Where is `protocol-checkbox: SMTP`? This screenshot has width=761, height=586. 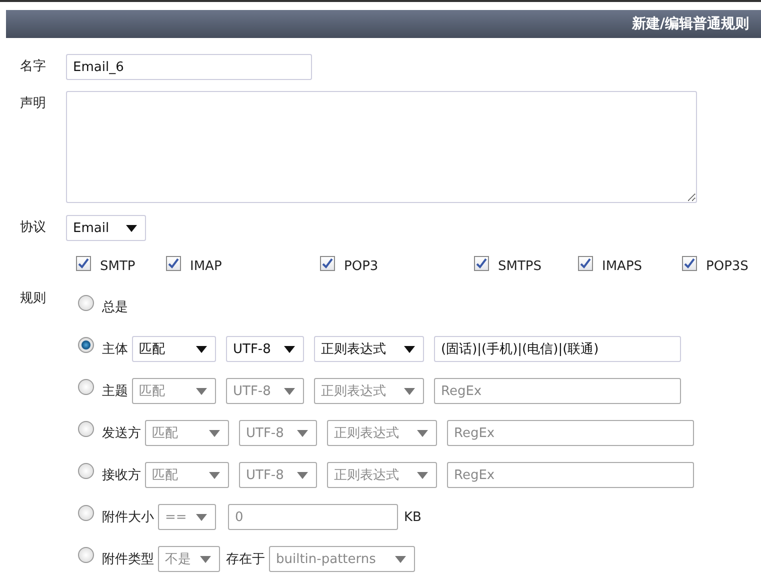 protocol-checkbox: SMTP is located at coordinates (121, 266).